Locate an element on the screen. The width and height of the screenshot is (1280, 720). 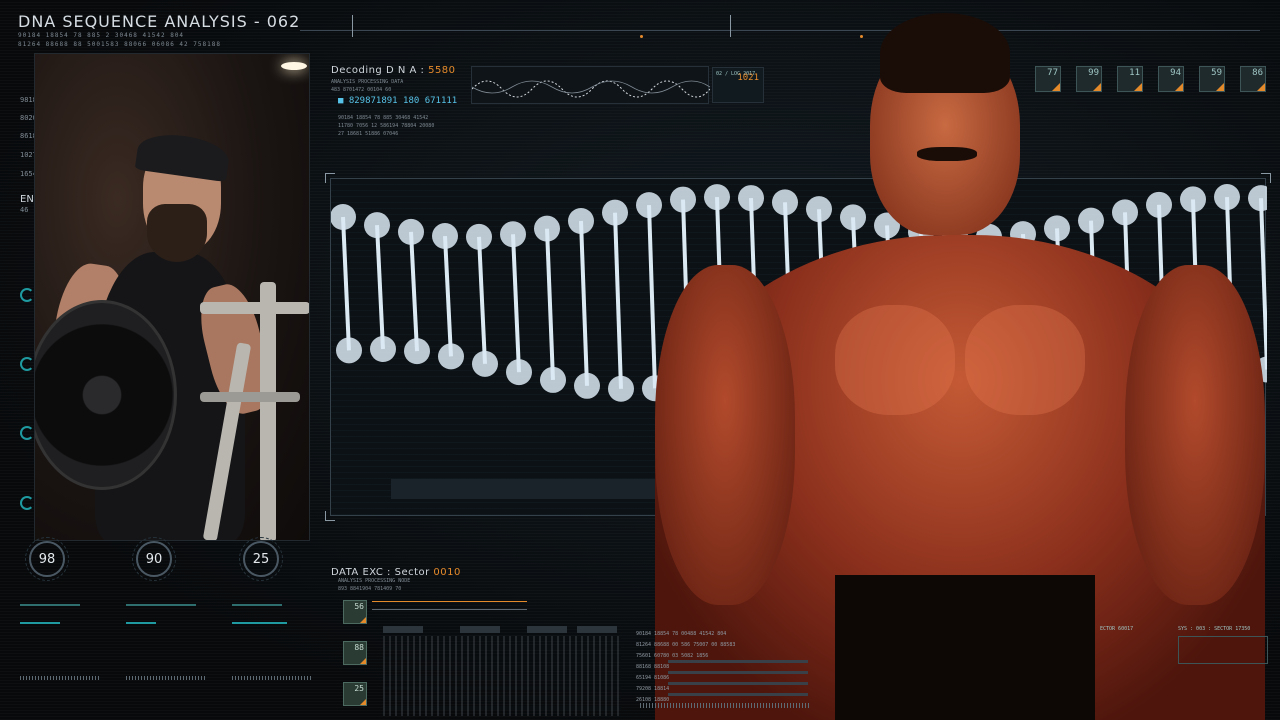
sector-tile: 56 is located at coordinates (355, 612).